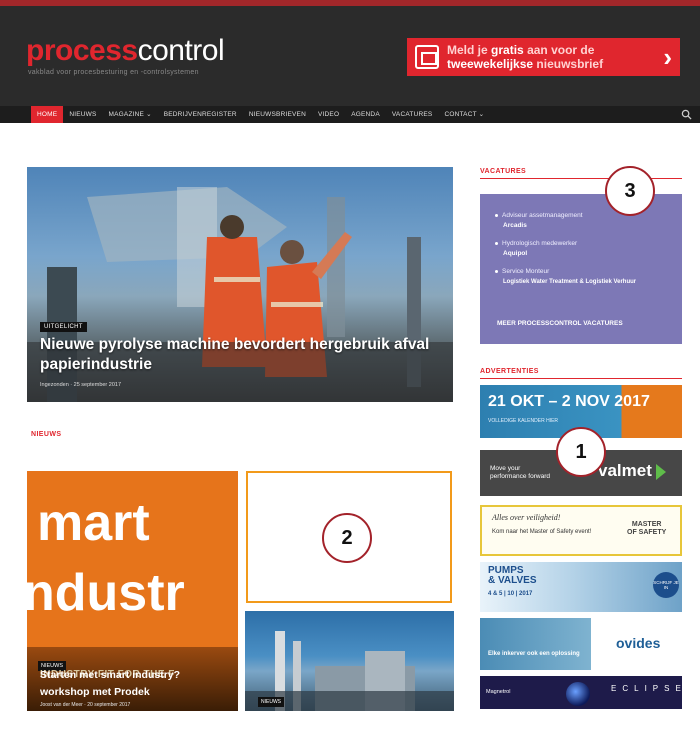  Describe the element at coordinates (536, 244) in the screenshot. I see `vacancy-title-2: Hydrologisch medewerker` at that location.